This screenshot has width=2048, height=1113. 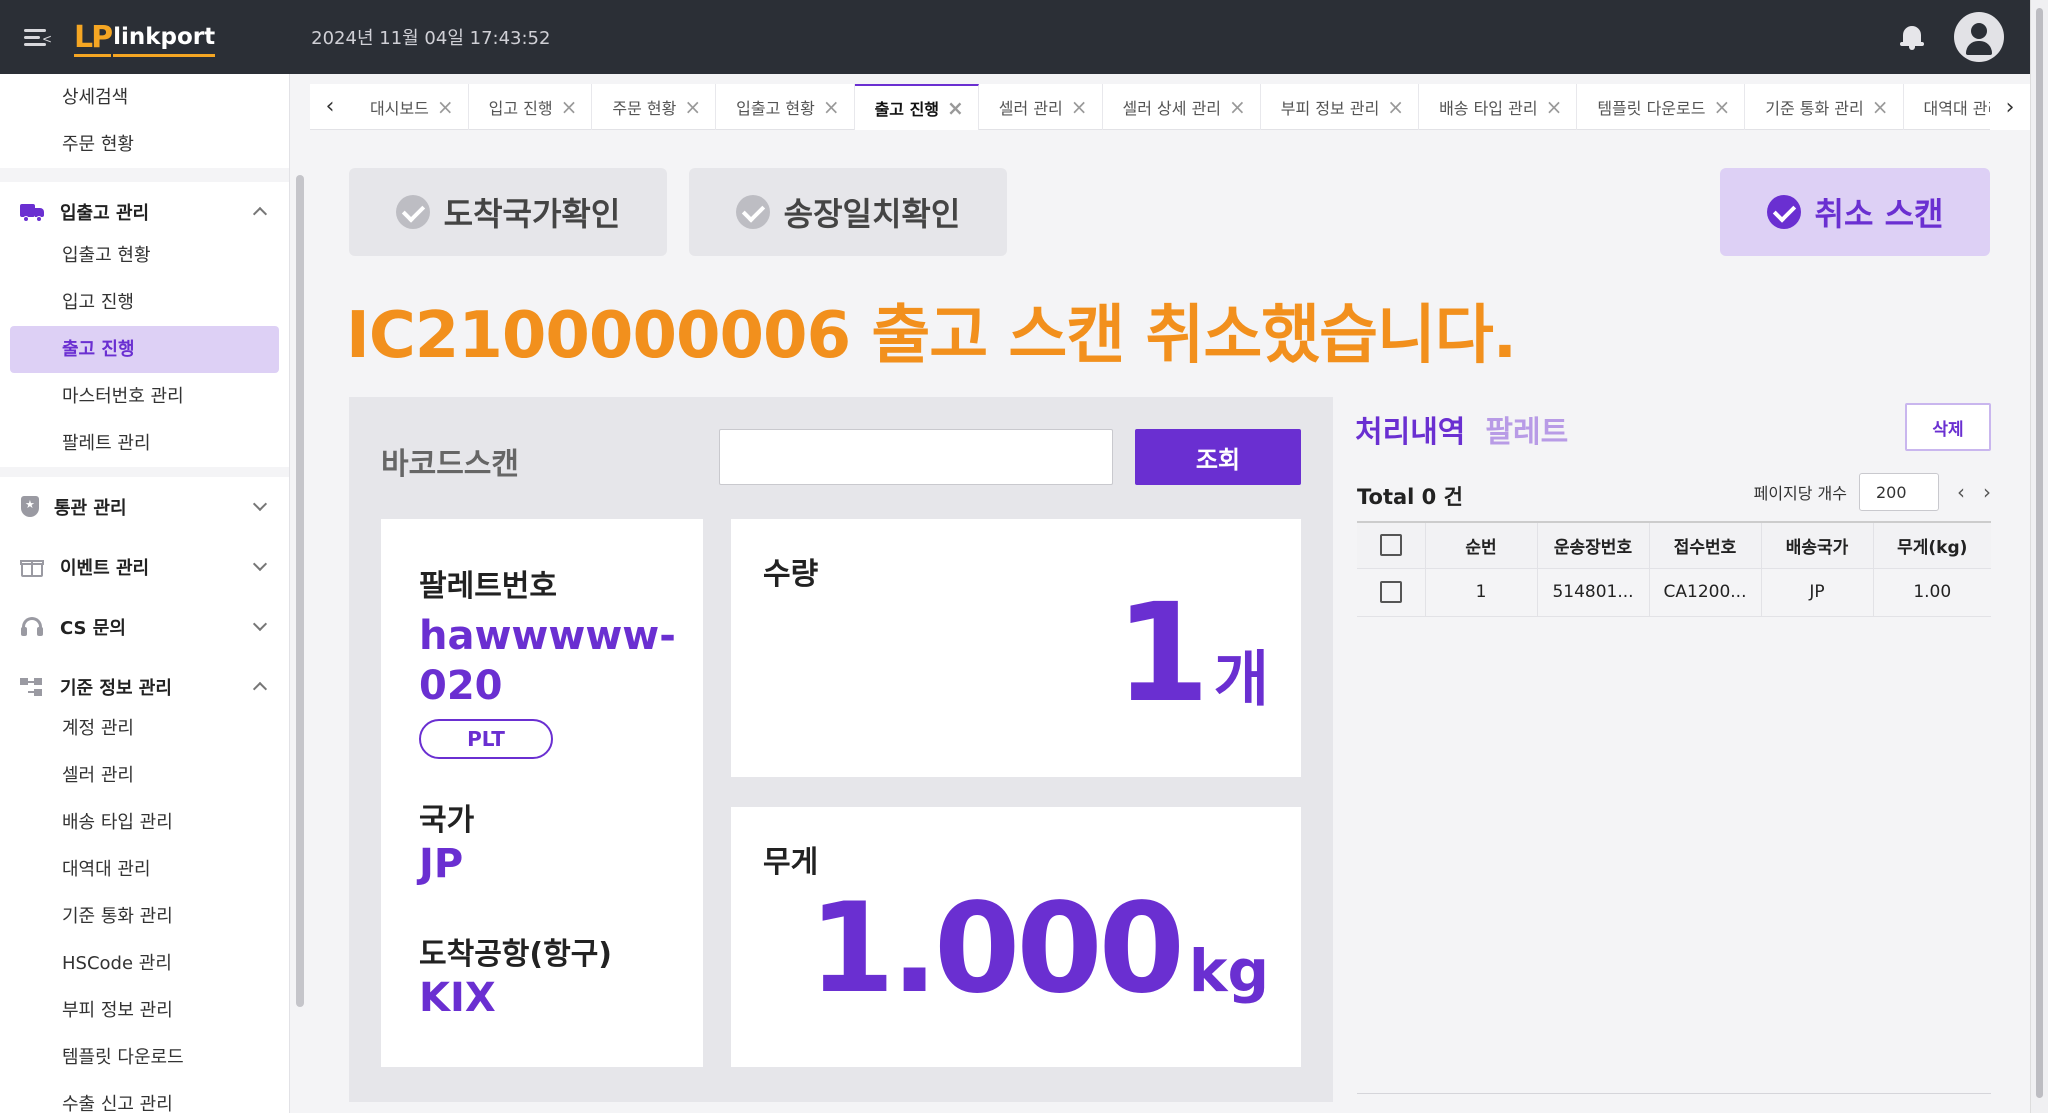 What do you see at coordinates (145, 37) in the screenshot?
I see `logo: LP linkport` at bounding box center [145, 37].